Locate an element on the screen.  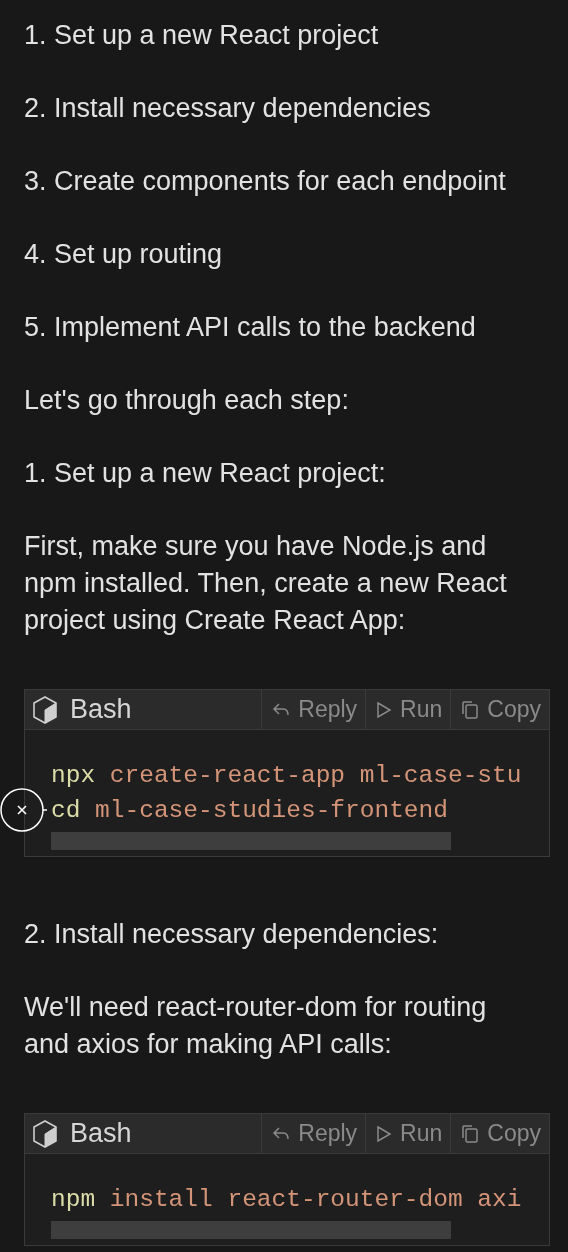
paragraph-text: 3. Create components for each endpoint is located at coordinates (265, 181).